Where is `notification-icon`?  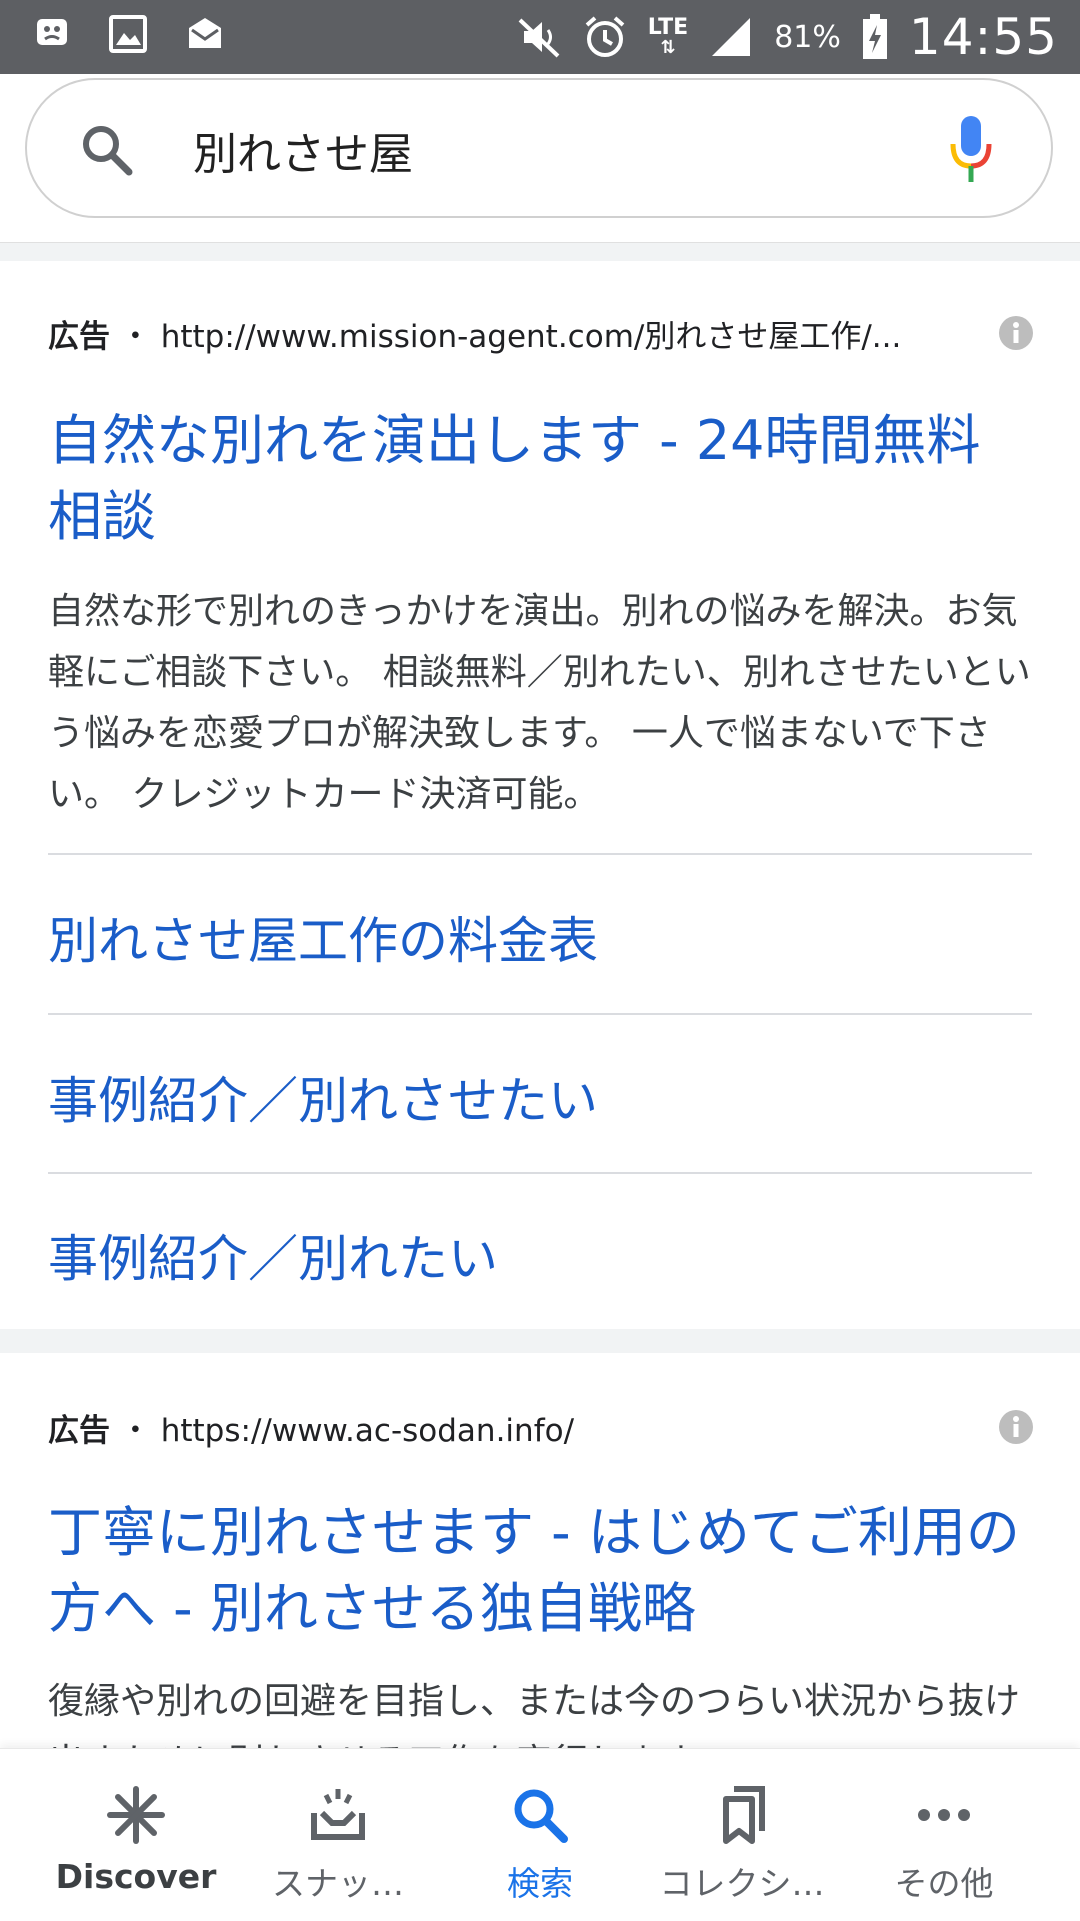 notification-icon is located at coordinates (52, 34).